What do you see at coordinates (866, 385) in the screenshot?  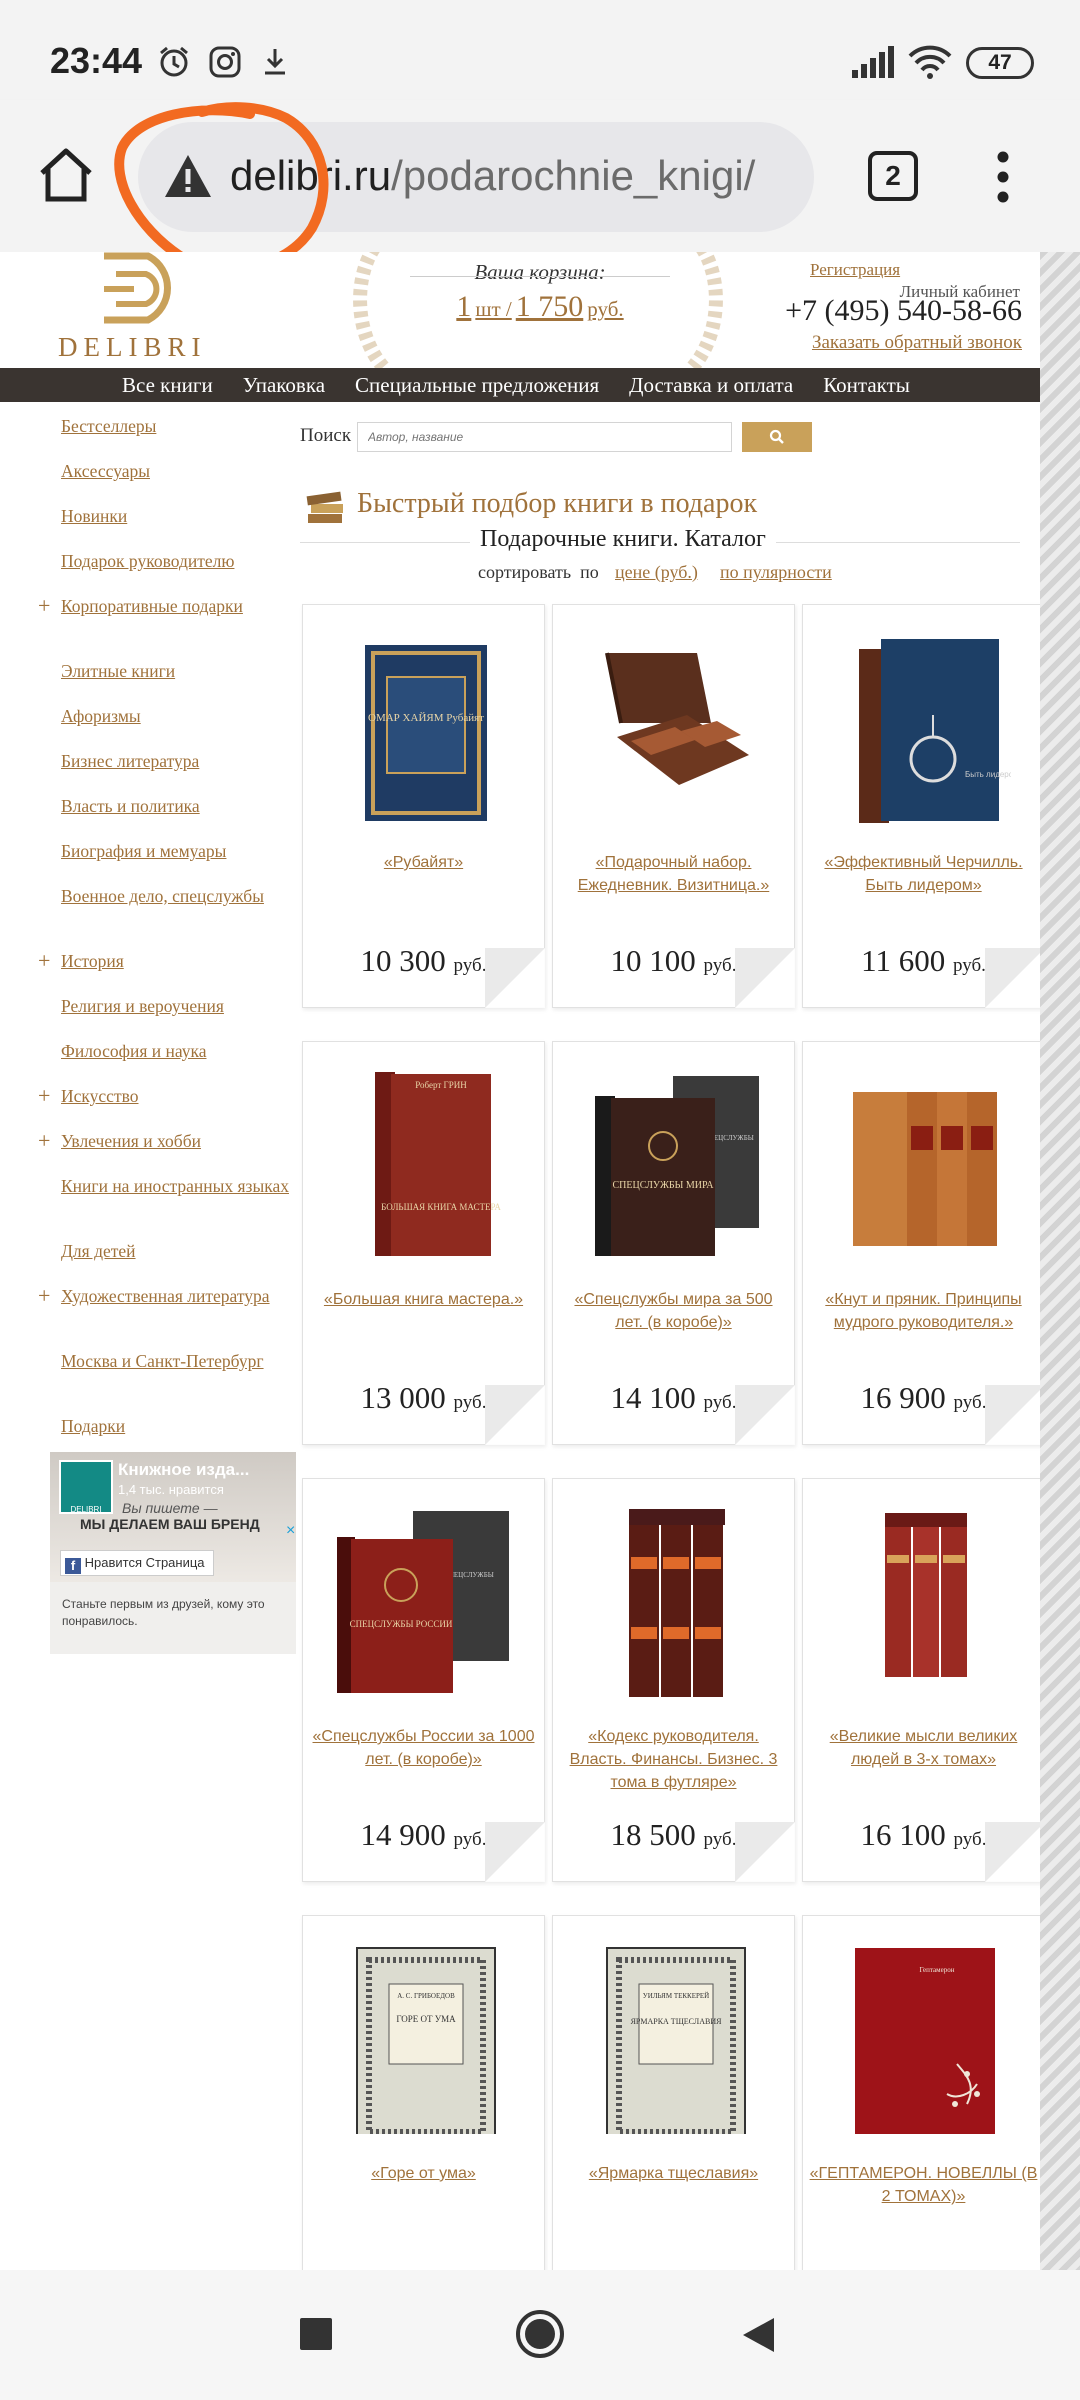 I see `nav-contacts: Контакты` at bounding box center [866, 385].